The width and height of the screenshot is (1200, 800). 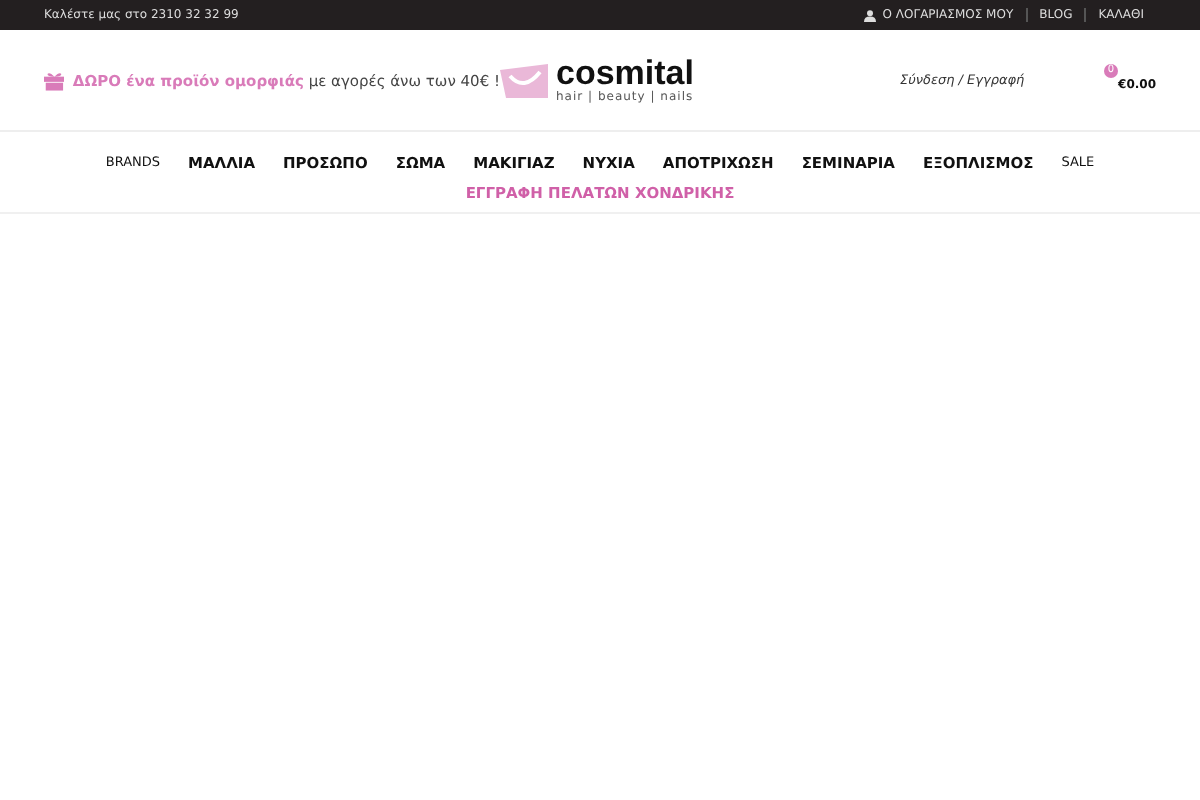 I want to click on gift-icon, so click(x=54, y=80).